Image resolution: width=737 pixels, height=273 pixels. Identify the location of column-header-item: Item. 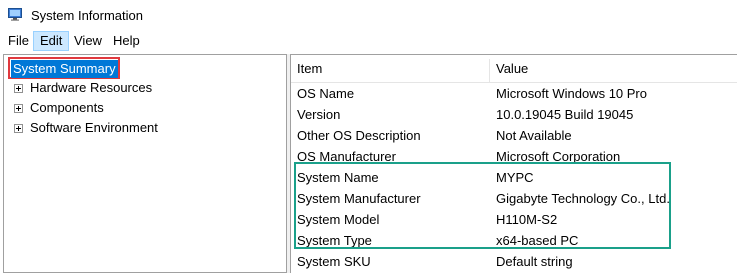
(306, 69).